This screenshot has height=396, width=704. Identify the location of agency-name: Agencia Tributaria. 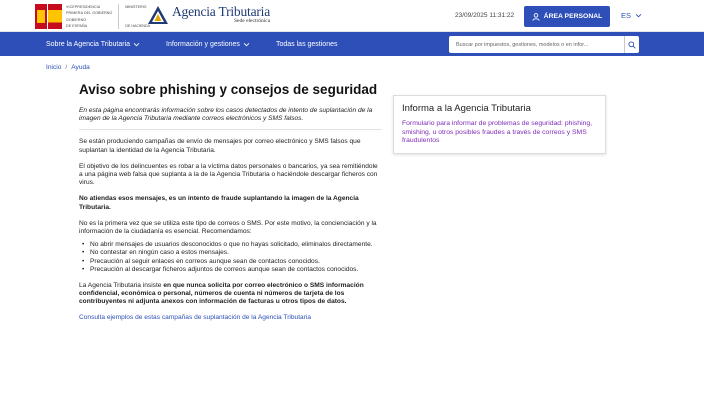
(221, 11).